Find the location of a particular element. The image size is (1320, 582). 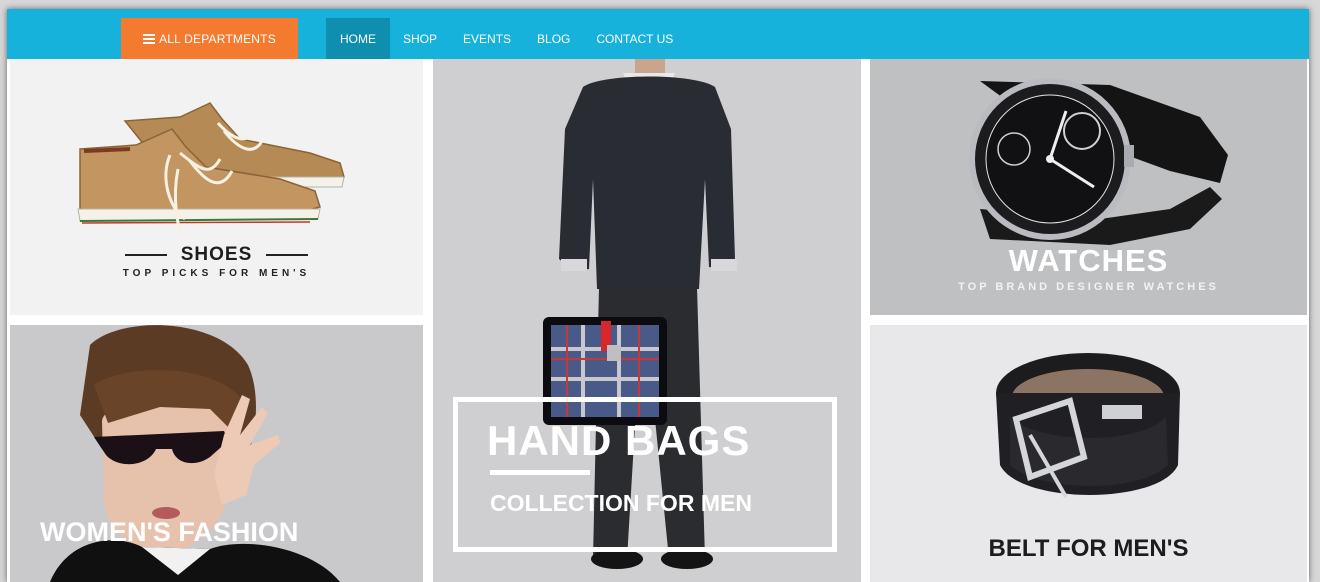

all-departments-button: ALL DEPARTMENTS is located at coordinates (209, 38).